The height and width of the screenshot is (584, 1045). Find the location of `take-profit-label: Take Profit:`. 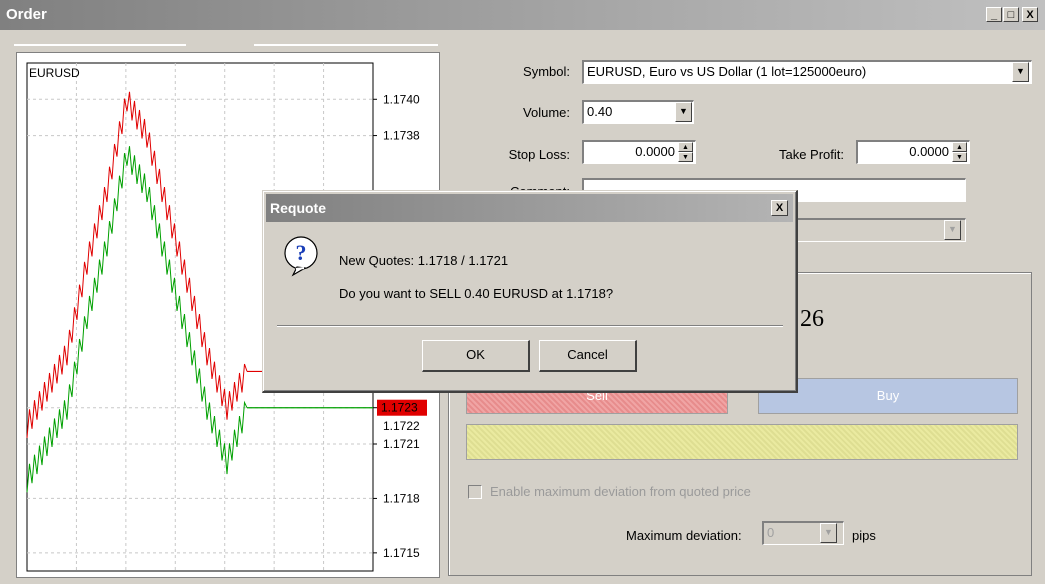

take-profit-label: Take Profit: is located at coordinates (811, 154).